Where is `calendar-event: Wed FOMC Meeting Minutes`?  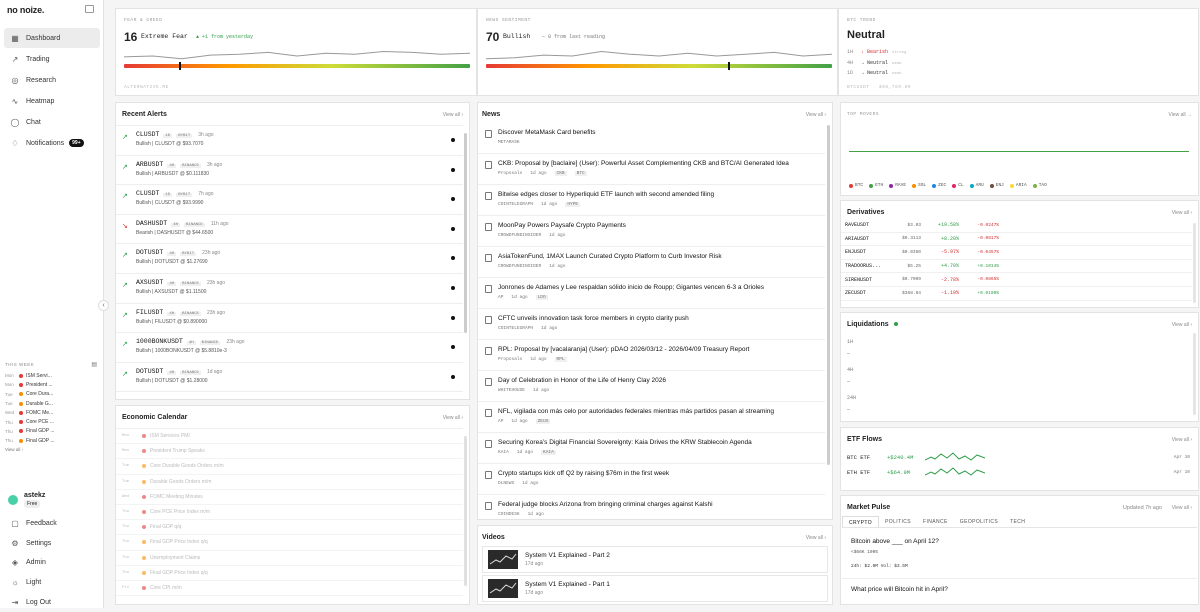
calendar-event: Wed FOMC Meeting Minutes is located at coordinates (289, 497).